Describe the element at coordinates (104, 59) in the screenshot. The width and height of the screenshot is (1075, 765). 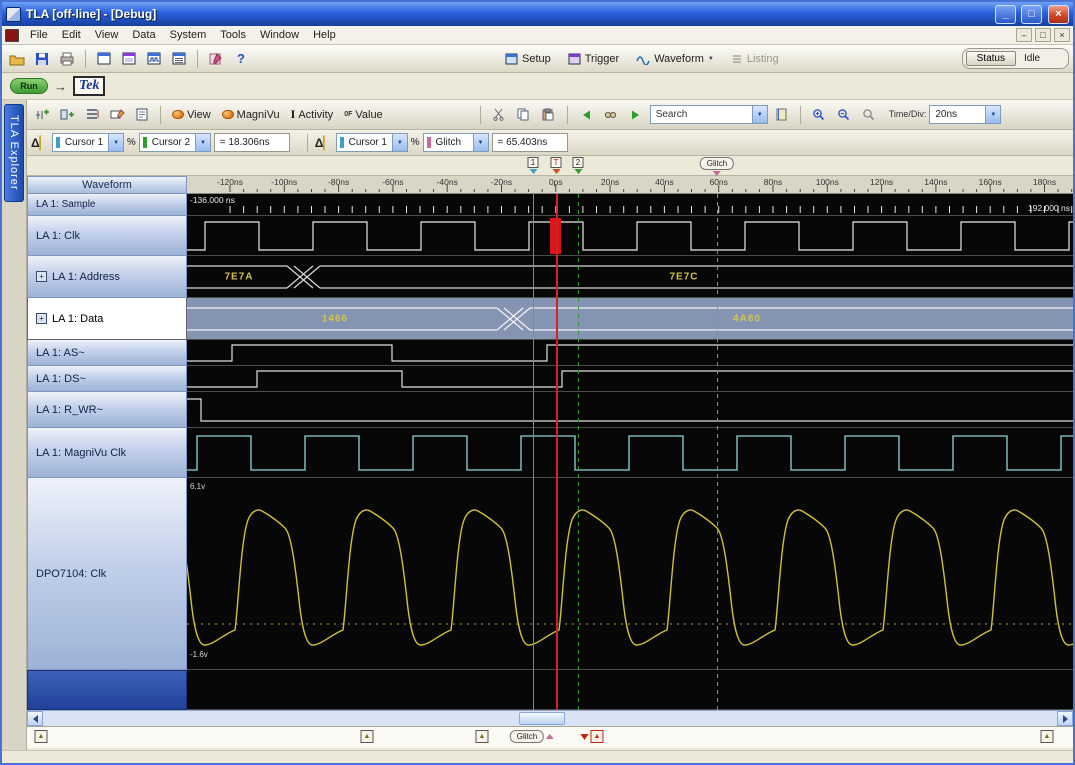
I see `setup-window-icon` at that location.